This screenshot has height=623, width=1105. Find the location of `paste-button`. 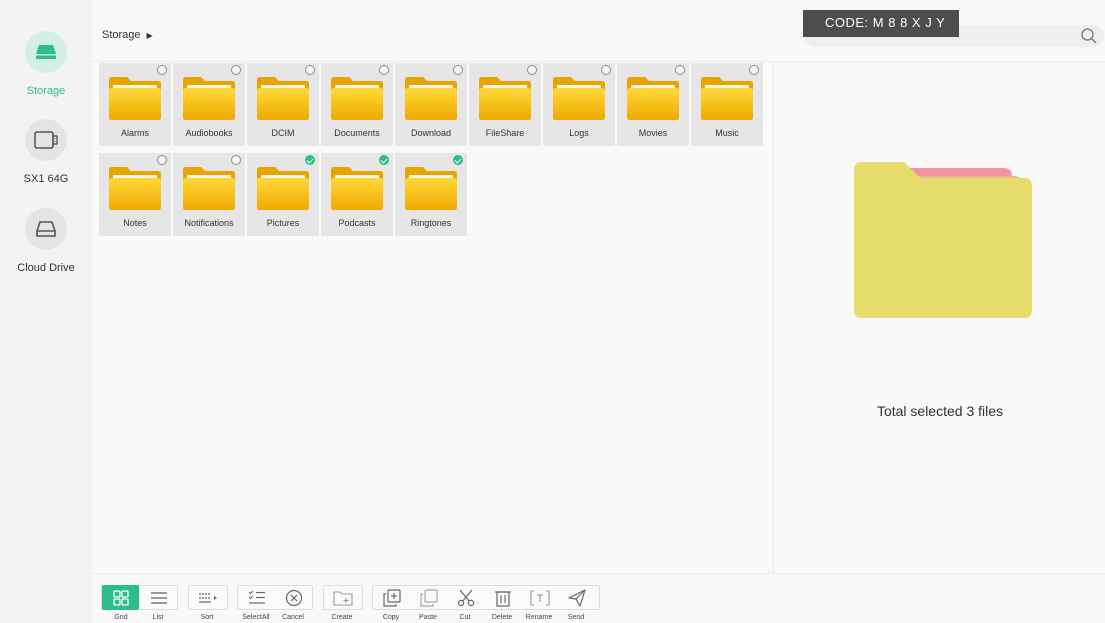

paste-button is located at coordinates (428, 597).